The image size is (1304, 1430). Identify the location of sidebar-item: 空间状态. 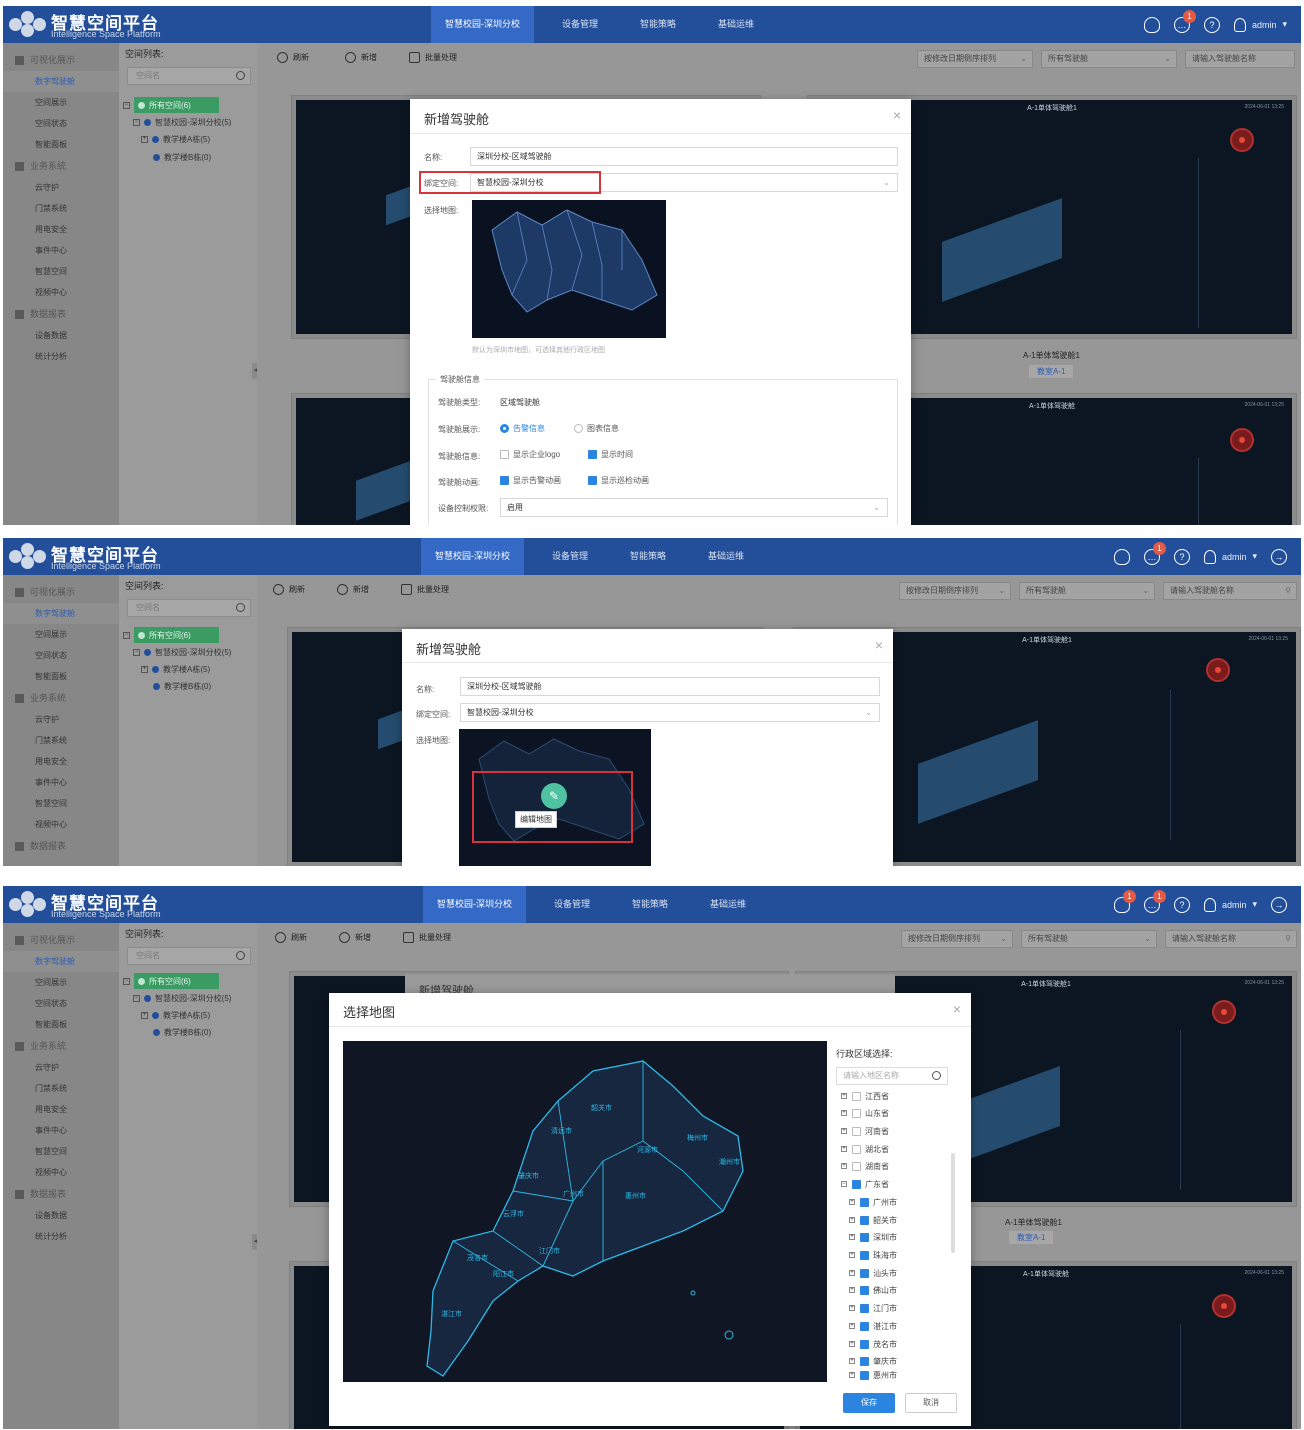
(61, 123).